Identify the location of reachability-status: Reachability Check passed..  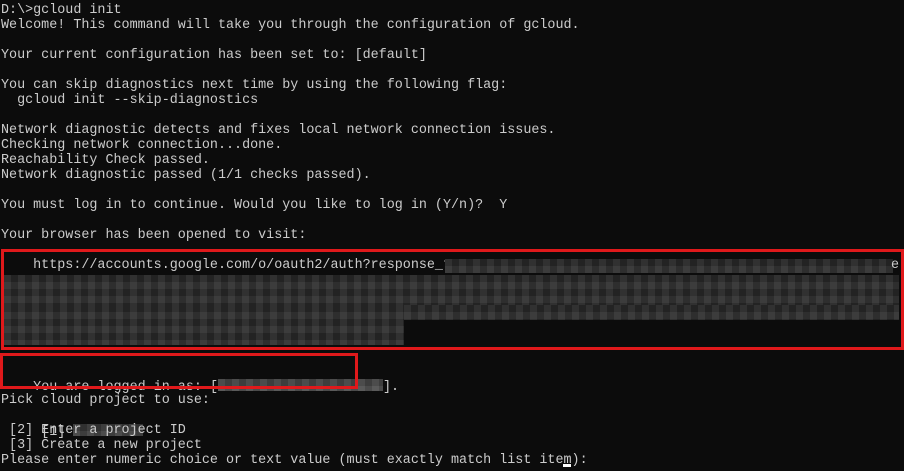
(105, 160).